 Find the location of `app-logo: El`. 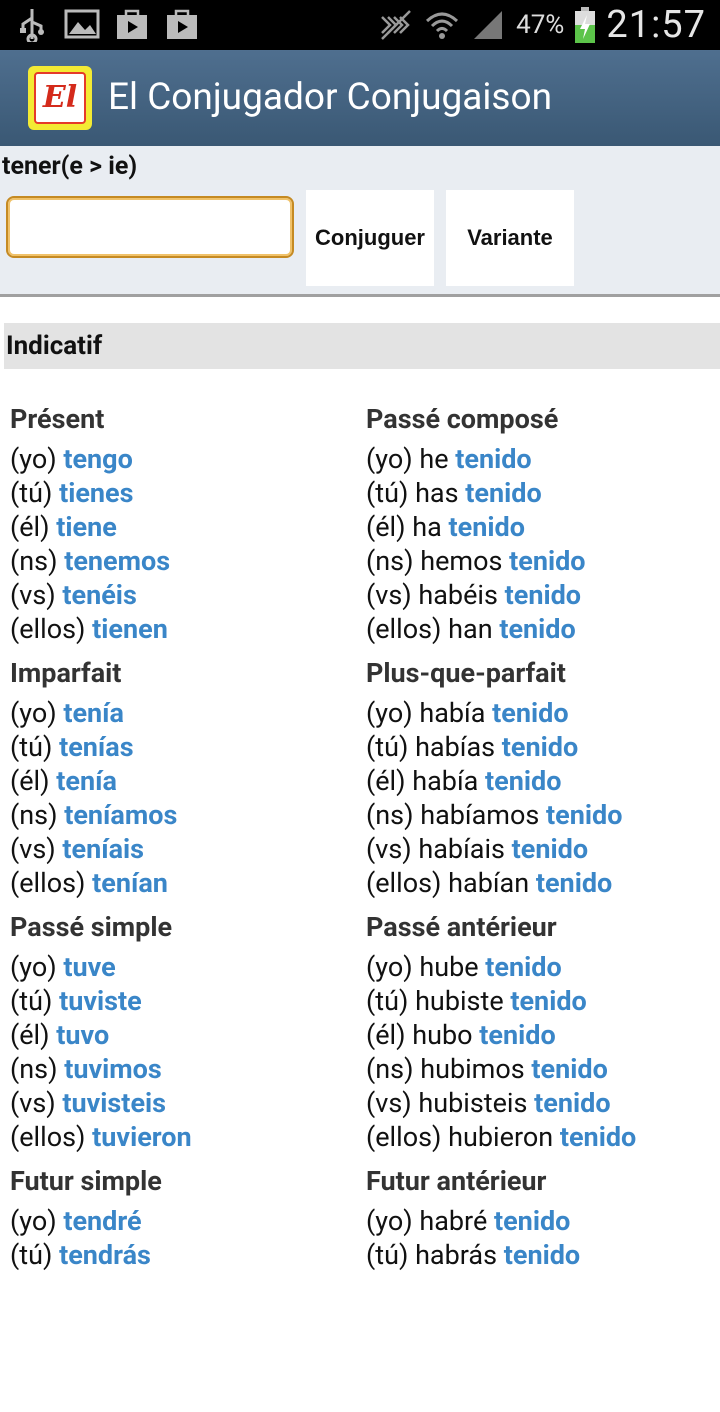

app-logo: El is located at coordinates (60, 98).